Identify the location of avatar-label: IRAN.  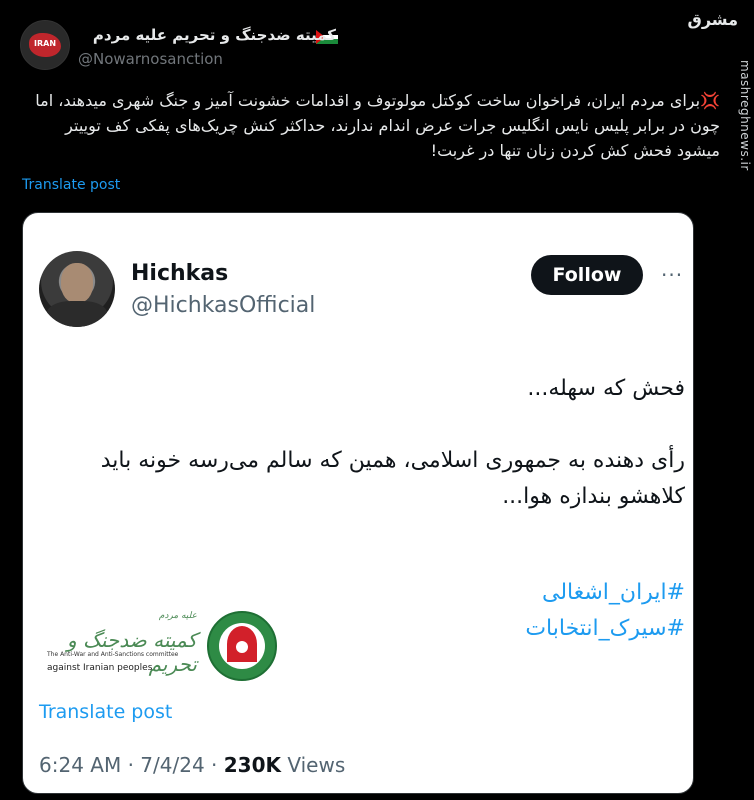
(45, 43).